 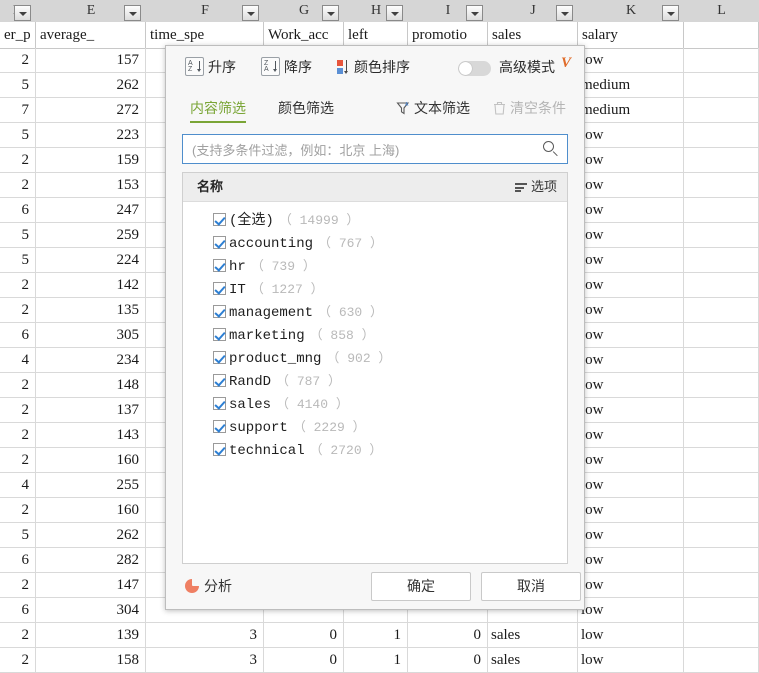 What do you see at coordinates (268, 288) in the screenshot?
I see `list-item: IT （ 1227 ）` at bounding box center [268, 288].